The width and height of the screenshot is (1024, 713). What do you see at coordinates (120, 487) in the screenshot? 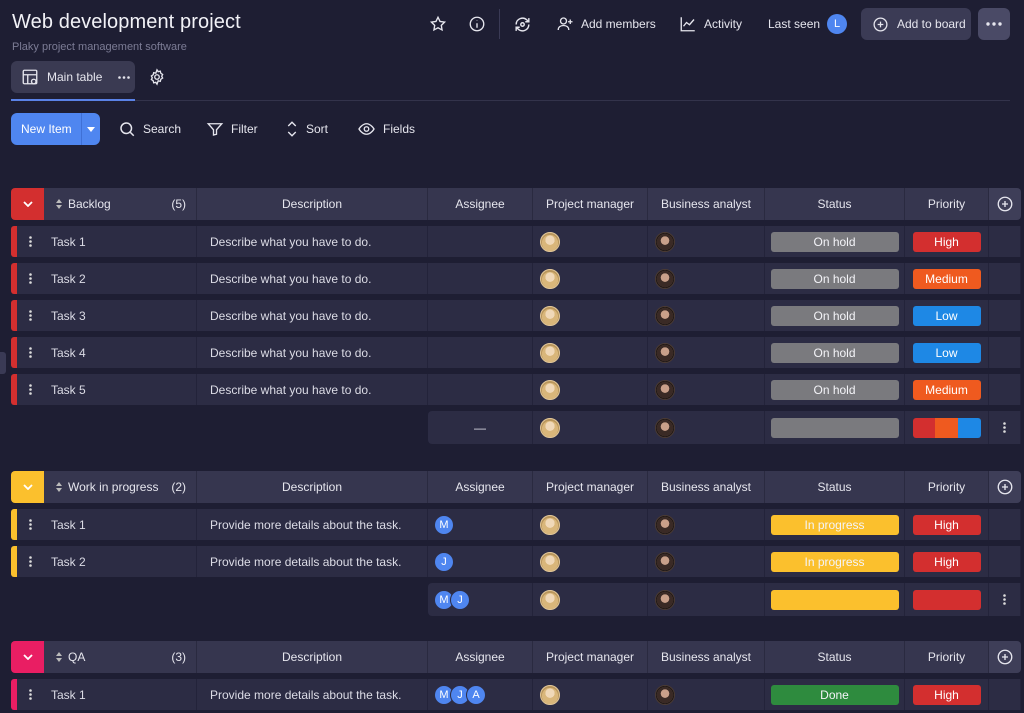
I see `group-name-cell: Work in progress (2)` at bounding box center [120, 487].